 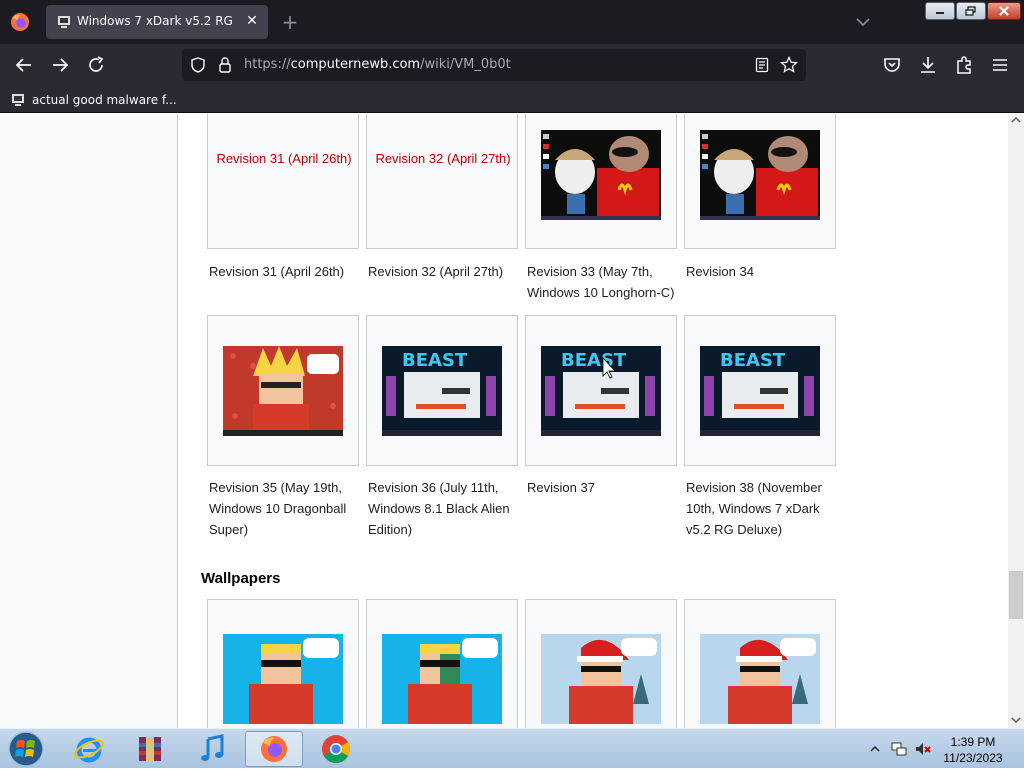 I want to click on tab-strip: Windows 7 xDark v5.2 RG Deluxe ✕ +, so click(x=512, y=22).